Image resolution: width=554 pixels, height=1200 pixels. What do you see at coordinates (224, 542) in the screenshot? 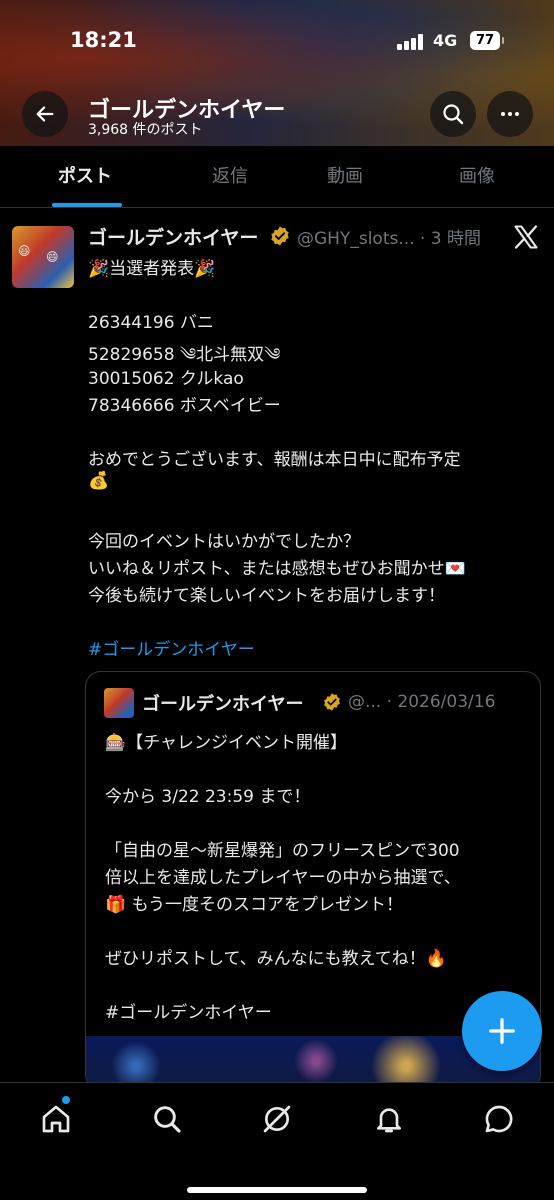
I see `post-line: 今回のイベントはいかがでしたか？` at bounding box center [224, 542].